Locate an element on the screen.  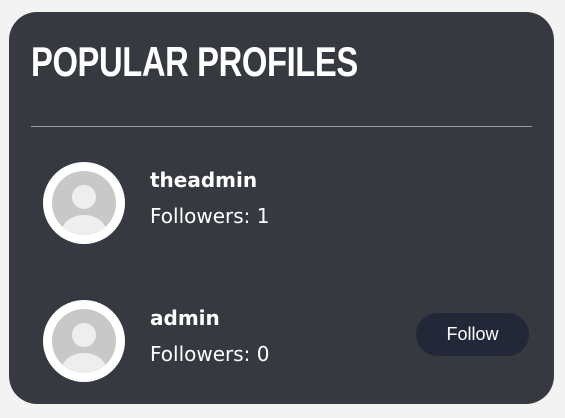
profile-username: theadmin is located at coordinates (203, 180).